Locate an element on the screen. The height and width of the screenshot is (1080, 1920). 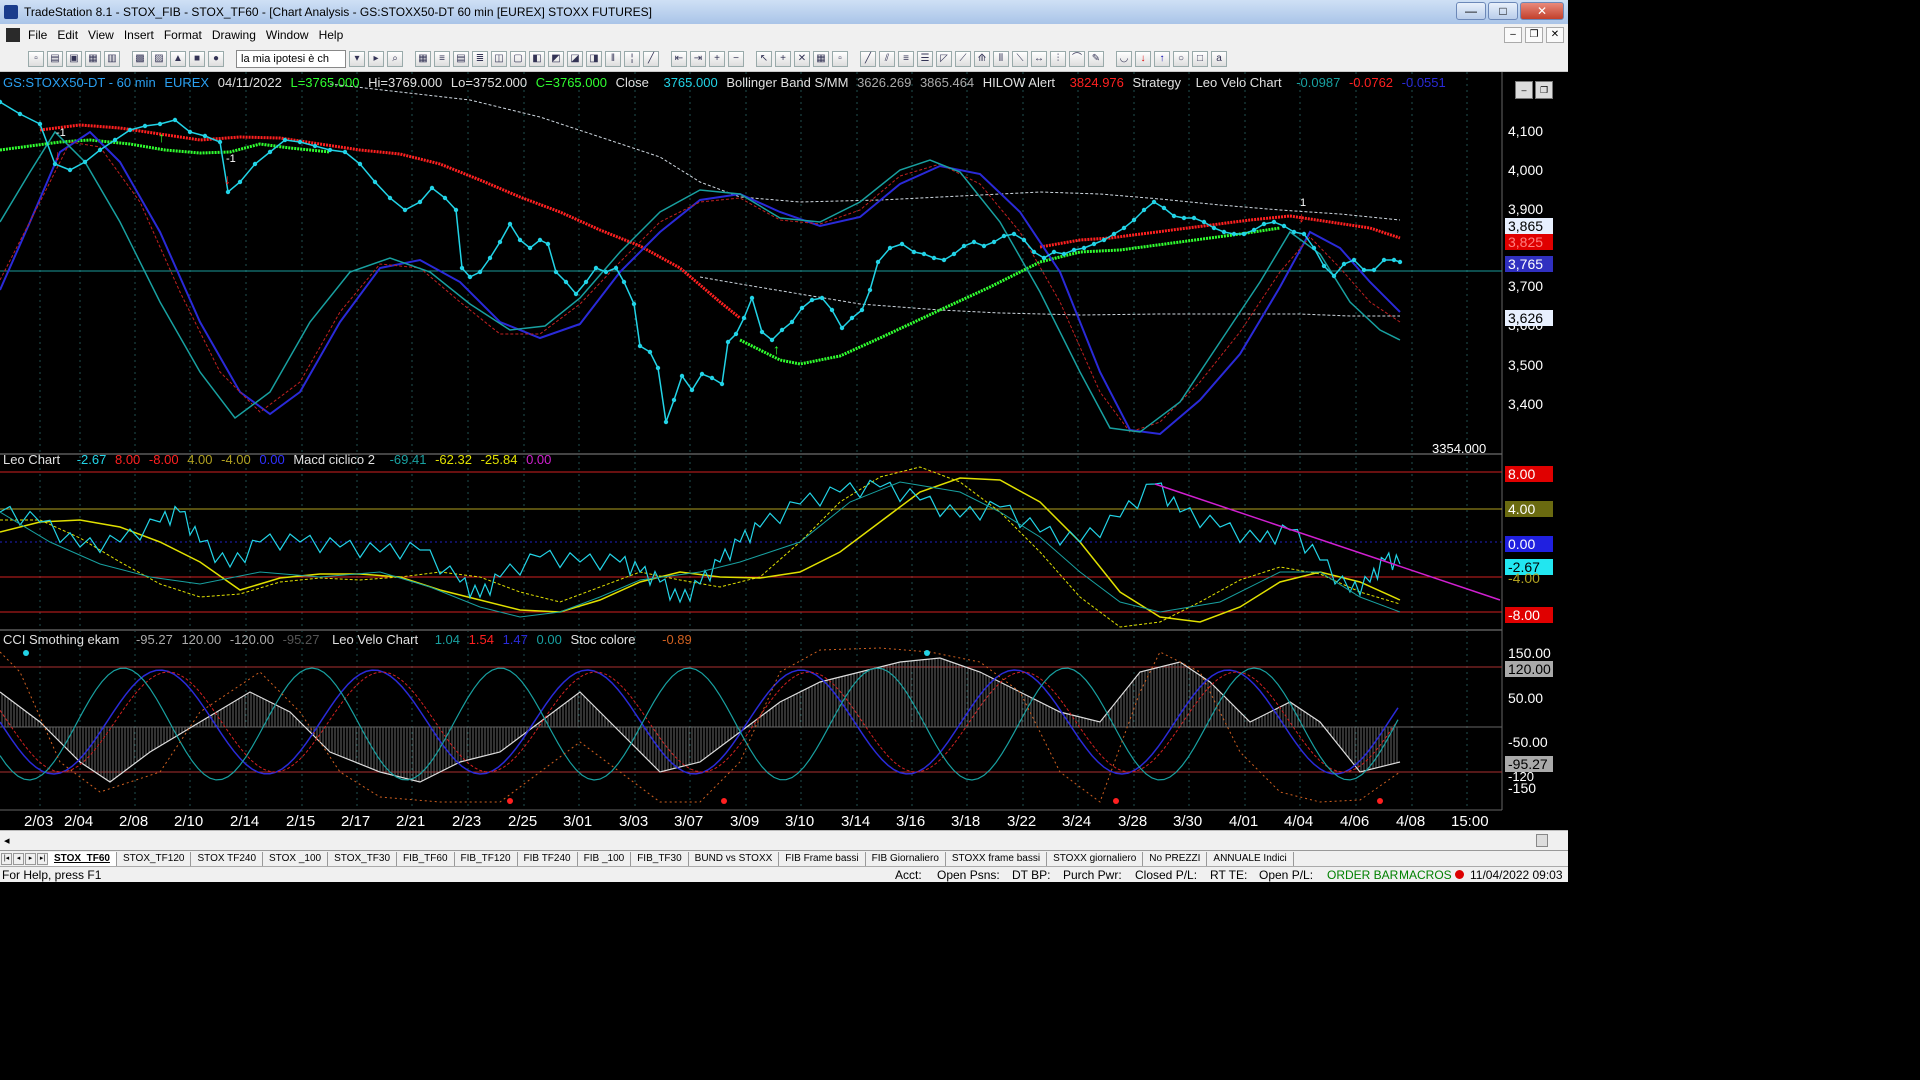
format-icon: ▦ is located at coordinates (821, 58).